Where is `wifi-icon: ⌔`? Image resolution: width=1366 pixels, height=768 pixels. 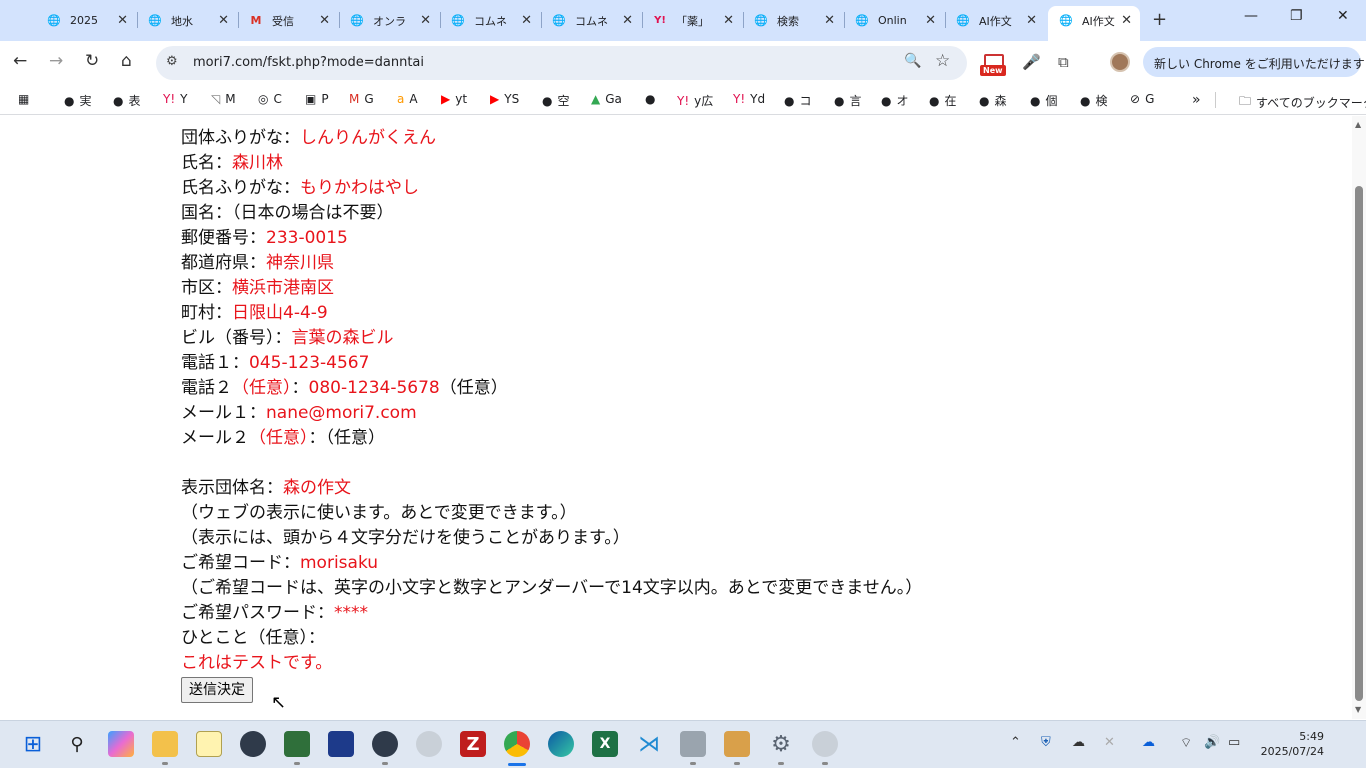 wifi-icon: ⌔ is located at coordinates (1186, 743).